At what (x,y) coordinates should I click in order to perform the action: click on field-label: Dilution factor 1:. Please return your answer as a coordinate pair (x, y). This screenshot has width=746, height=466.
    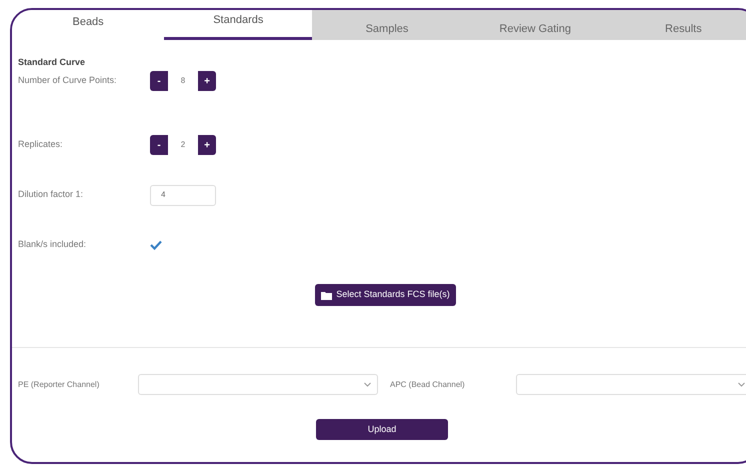
    Looking at the image, I should click on (51, 195).